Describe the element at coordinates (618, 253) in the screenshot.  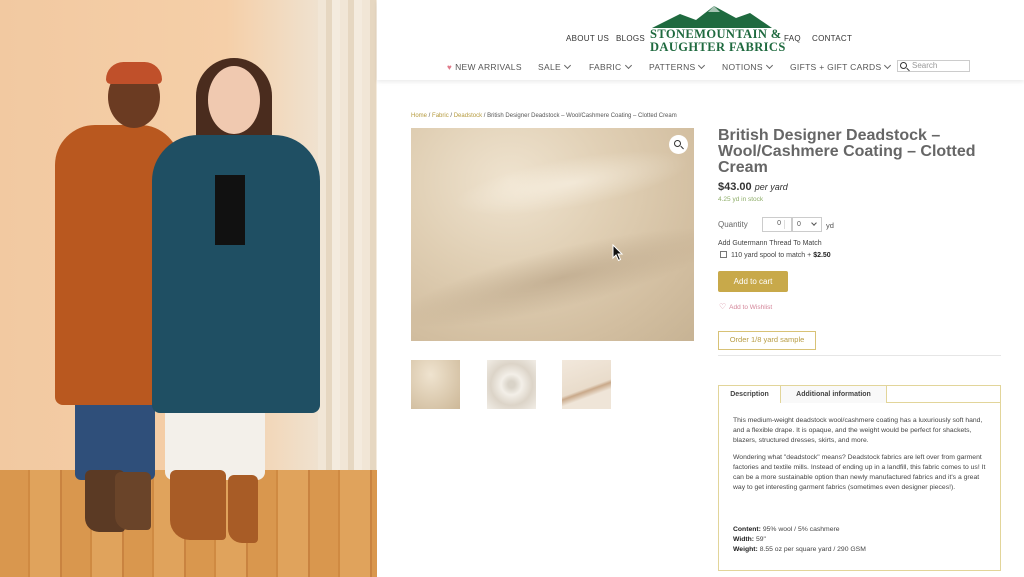
I see `mouse-cursor-icon` at that location.